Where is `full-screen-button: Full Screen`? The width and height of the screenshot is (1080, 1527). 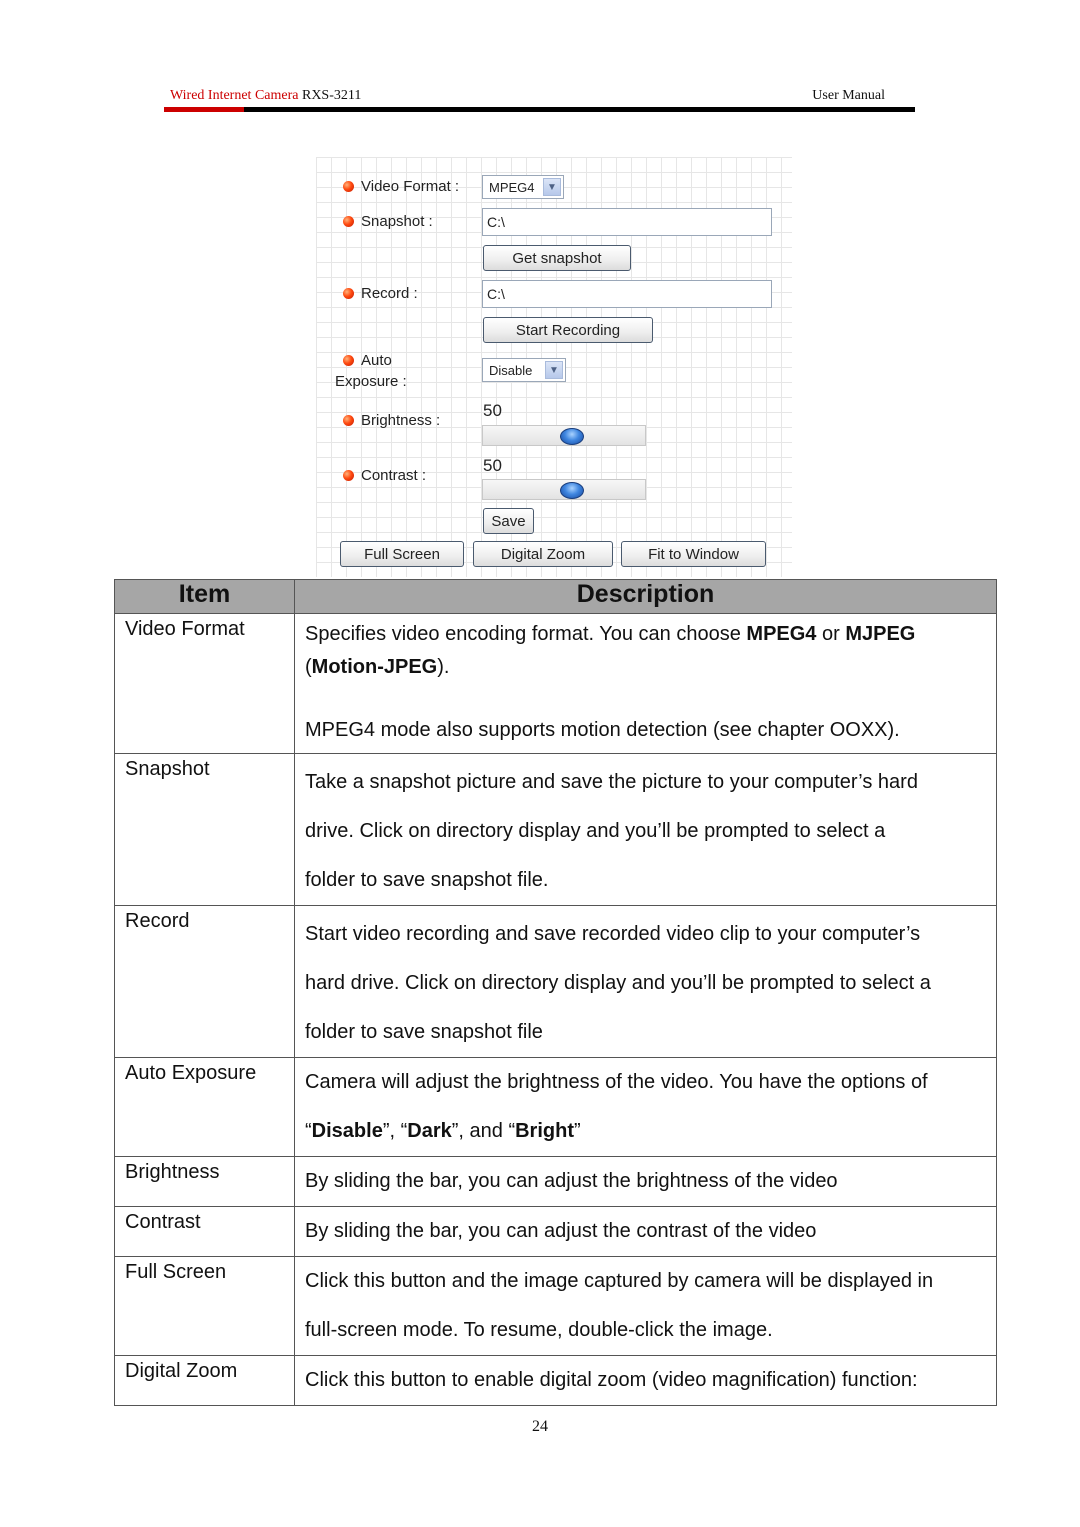
full-screen-button: Full Screen is located at coordinates (402, 554).